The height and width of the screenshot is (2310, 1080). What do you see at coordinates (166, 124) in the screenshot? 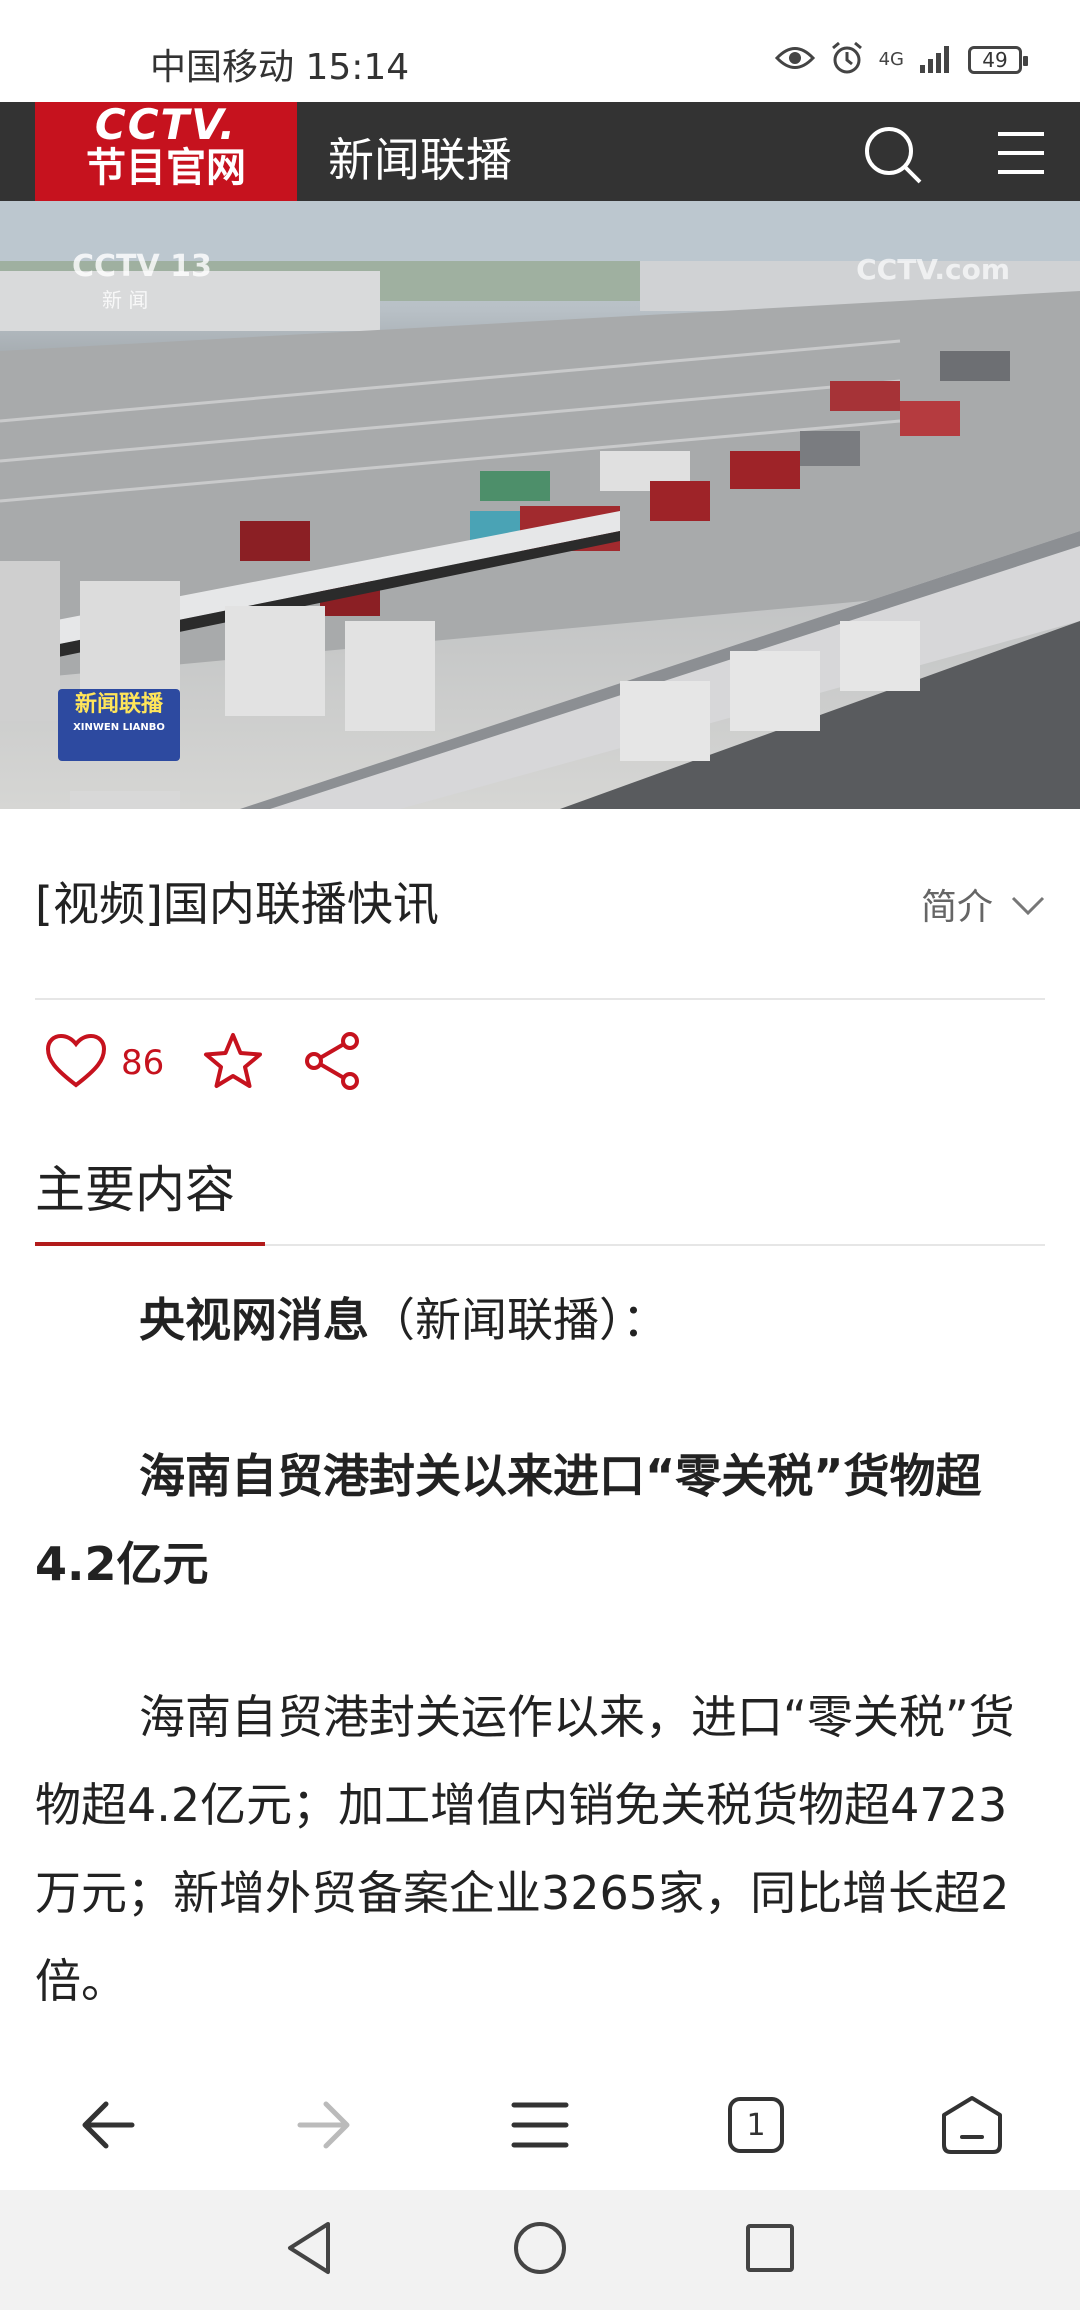
I see `logo-text-line1: CCTV.` at bounding box center [166, 124].